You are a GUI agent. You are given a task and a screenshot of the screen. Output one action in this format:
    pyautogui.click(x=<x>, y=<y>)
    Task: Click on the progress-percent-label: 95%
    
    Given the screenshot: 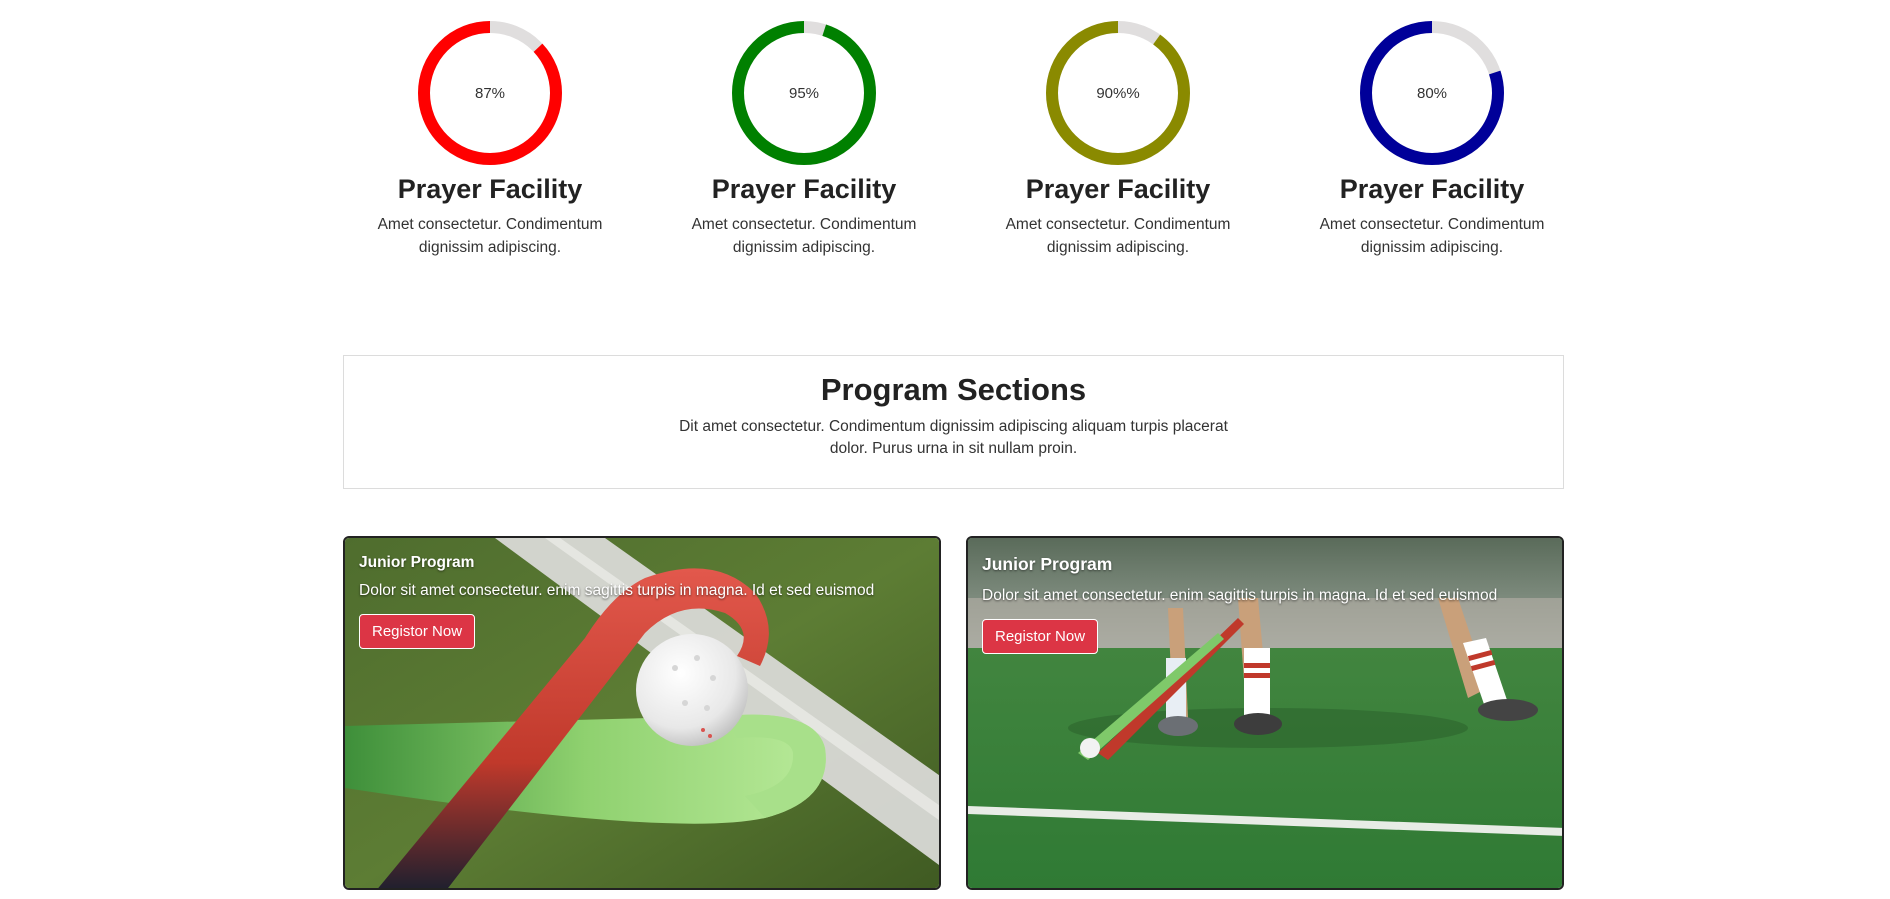 What is the action you would take?
    pyautogui.click(x=804, y=93)
    